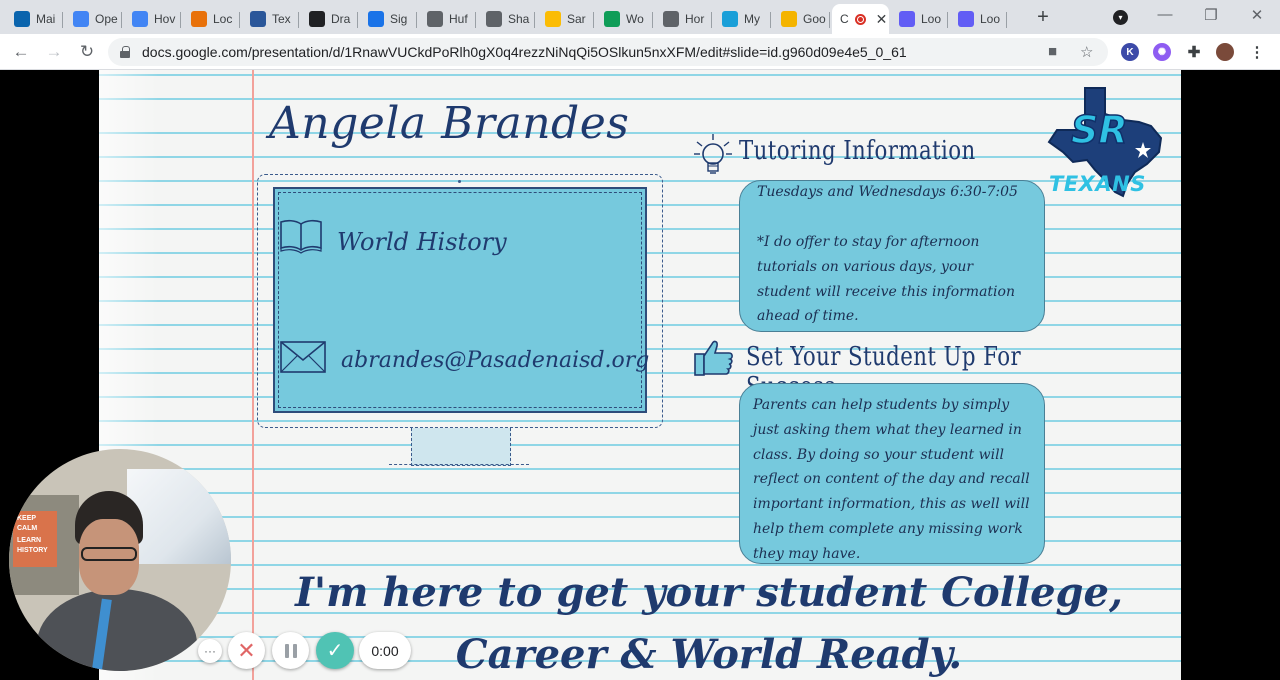 The width and height of the screenshot is (1280, 680). What do you see at coordinates (1099, 130) in the screenshot?
I see `logo-initials: SR` at bounding box center [1099, 130].